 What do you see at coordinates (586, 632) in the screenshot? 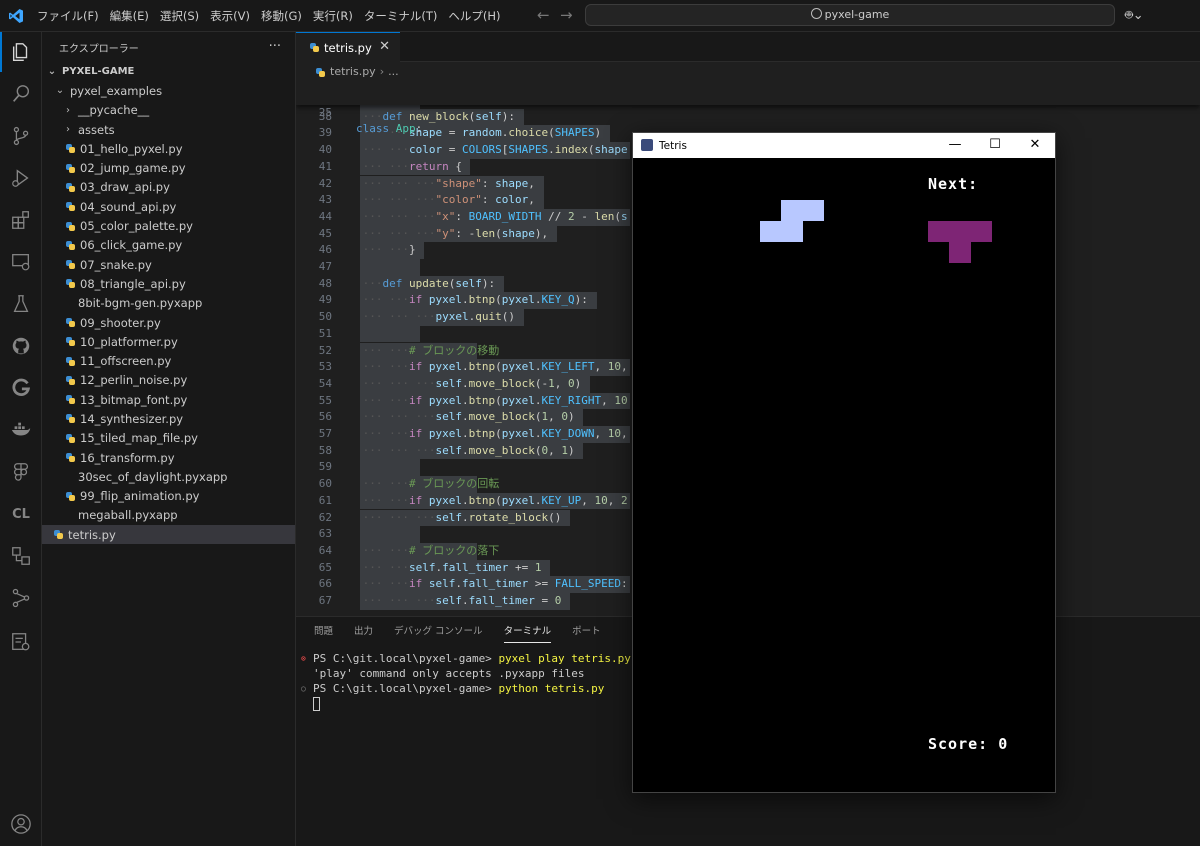
I see `tab-ports: ポート` at bounding box center [586, 632].